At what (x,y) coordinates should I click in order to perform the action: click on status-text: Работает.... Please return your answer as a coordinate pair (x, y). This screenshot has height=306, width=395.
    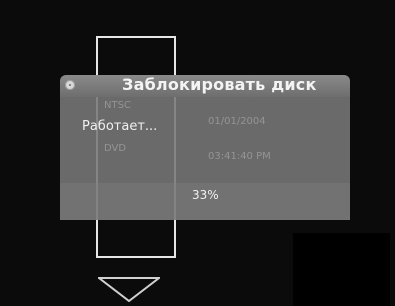
    Looking at the image, I should click on (120, 126).